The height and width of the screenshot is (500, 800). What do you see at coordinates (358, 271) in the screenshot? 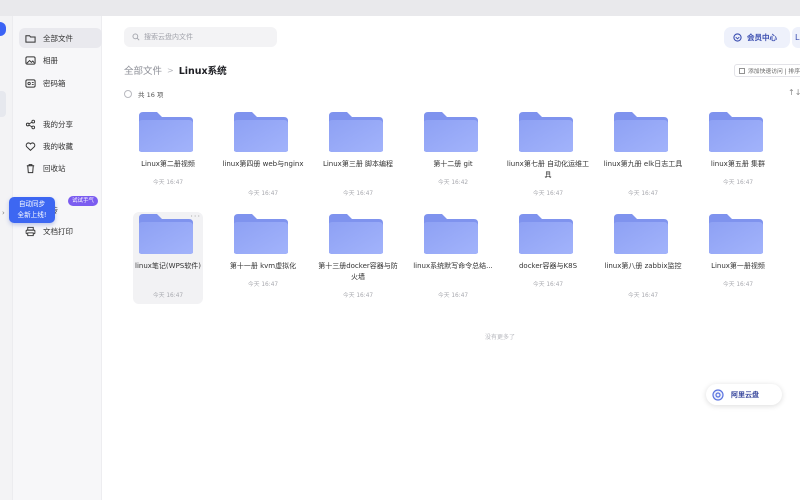
I see `folder-name: 第十三册docker容器与防火墙` at bounding box center [358, 271].